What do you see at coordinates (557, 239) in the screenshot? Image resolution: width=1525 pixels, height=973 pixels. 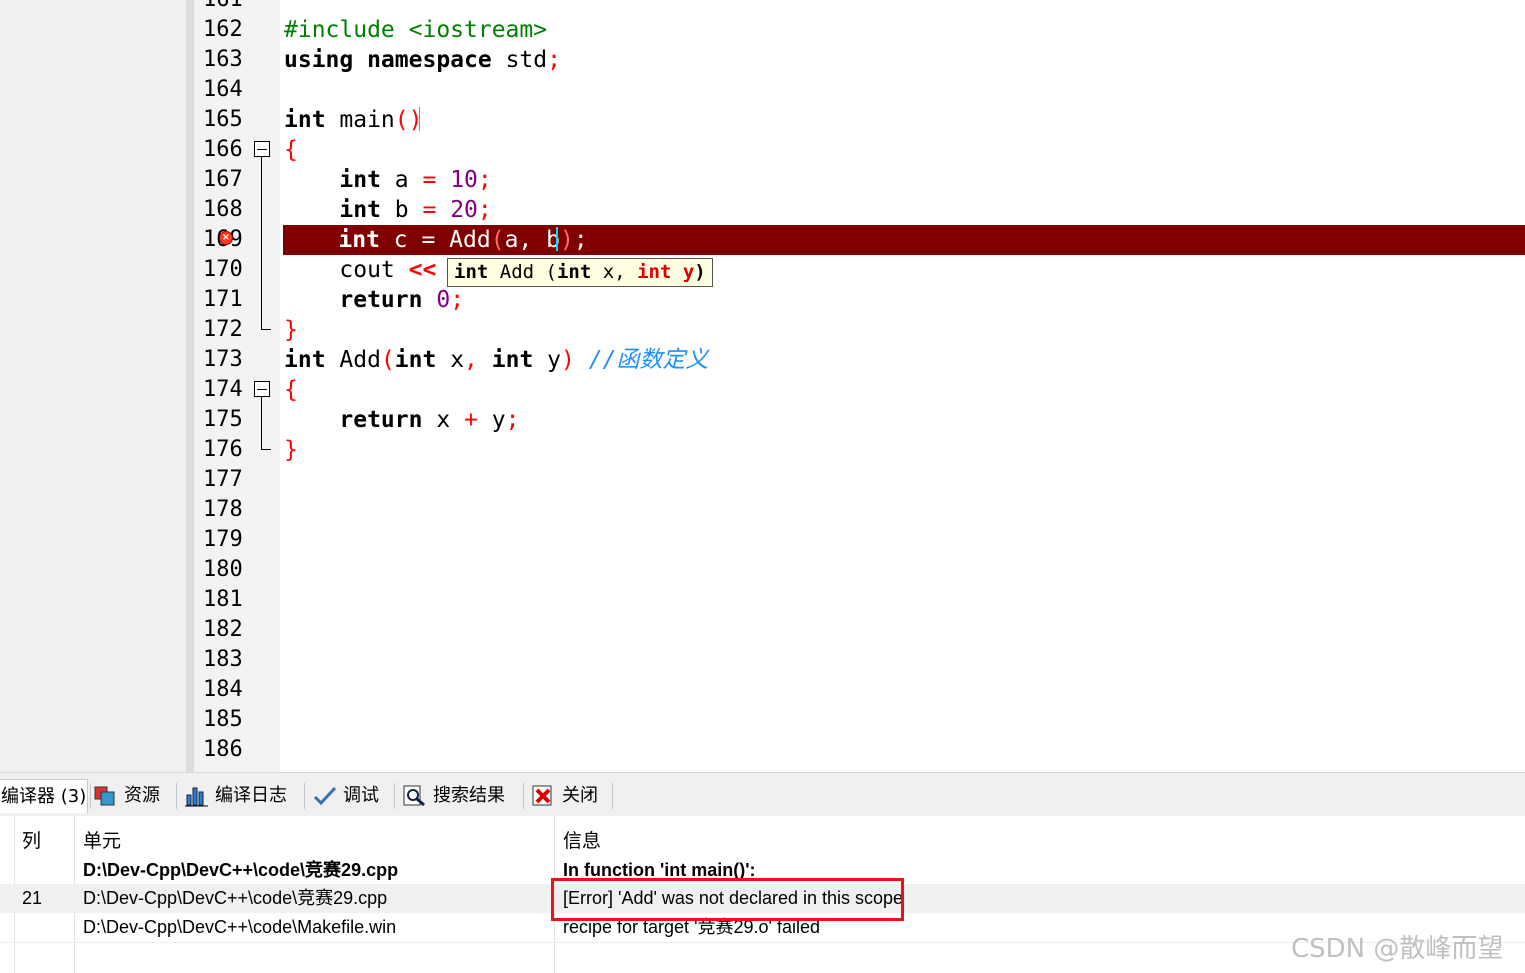 I see `text-caret` at bounding box center [557, 239].